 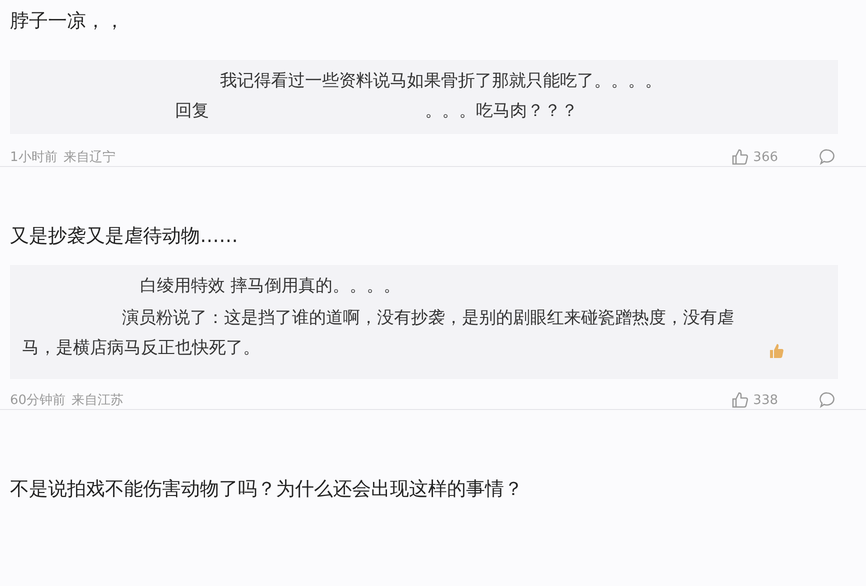 I want to click on comment-text: 脖子一凉，，, so click(x=67, y=21).